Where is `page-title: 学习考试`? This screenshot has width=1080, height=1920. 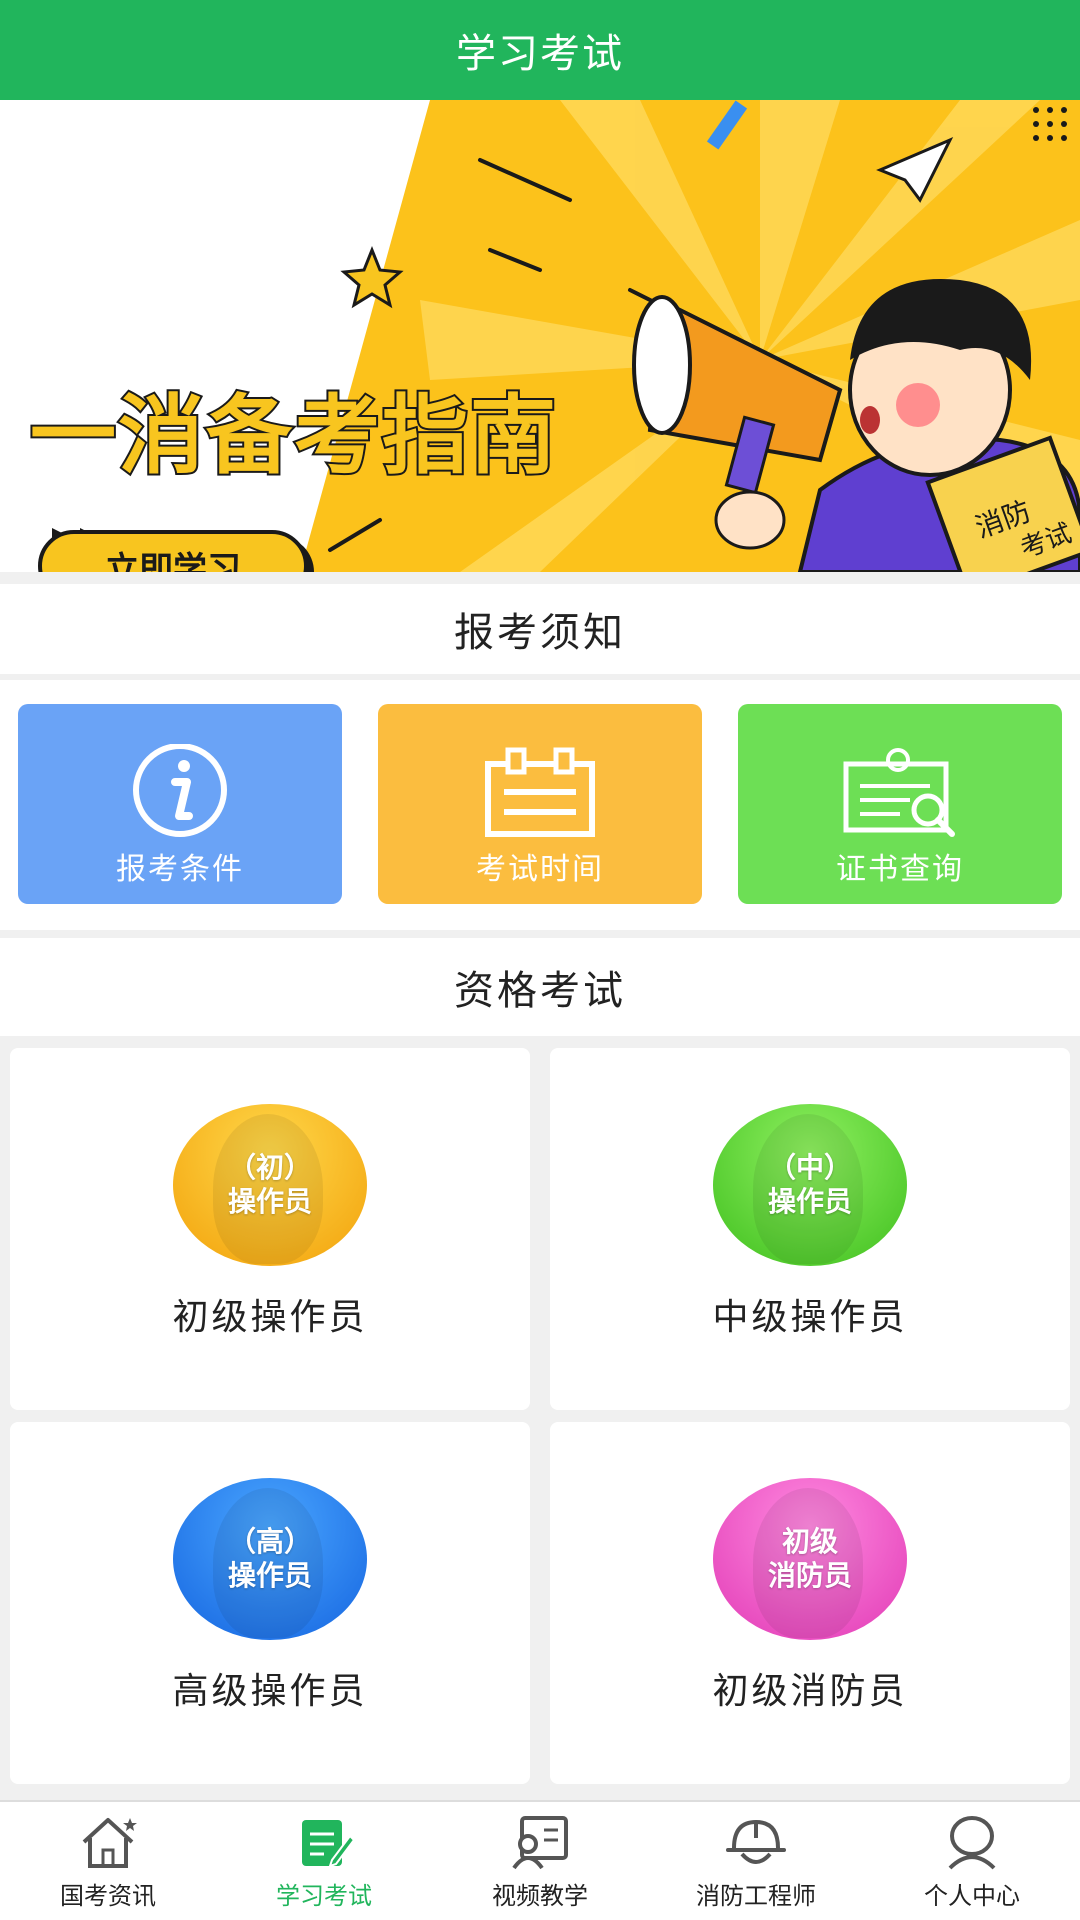 page-title: 学习考试 is located at coordinates (540, 54).